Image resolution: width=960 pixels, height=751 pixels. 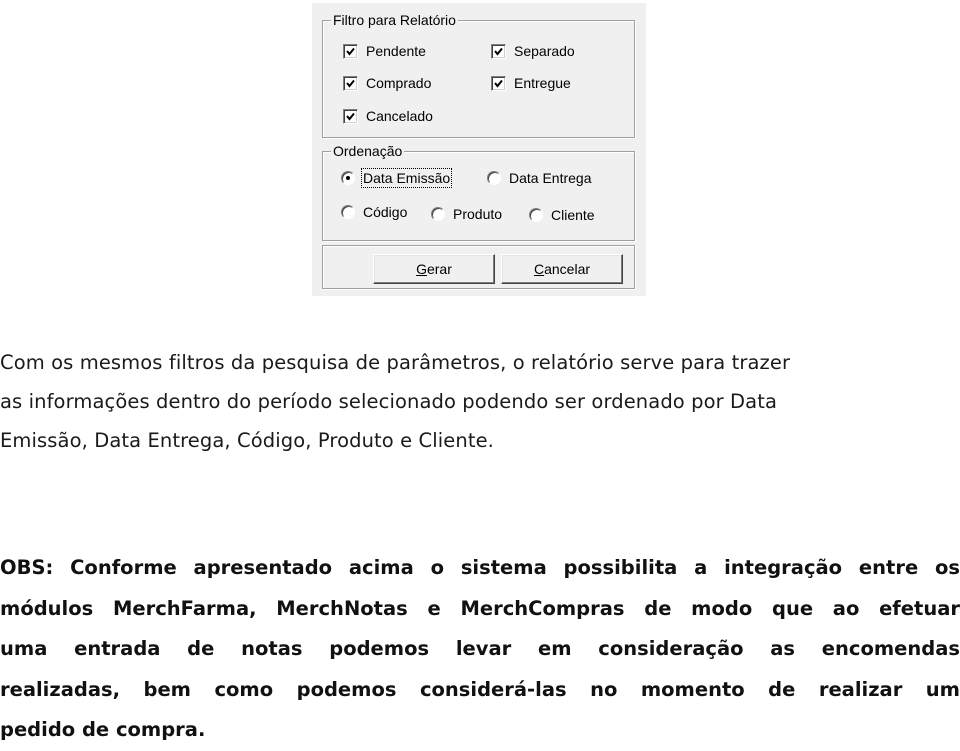 I want to click on radio-data-entrega: Data Entrega, so click(x=539, y=178).